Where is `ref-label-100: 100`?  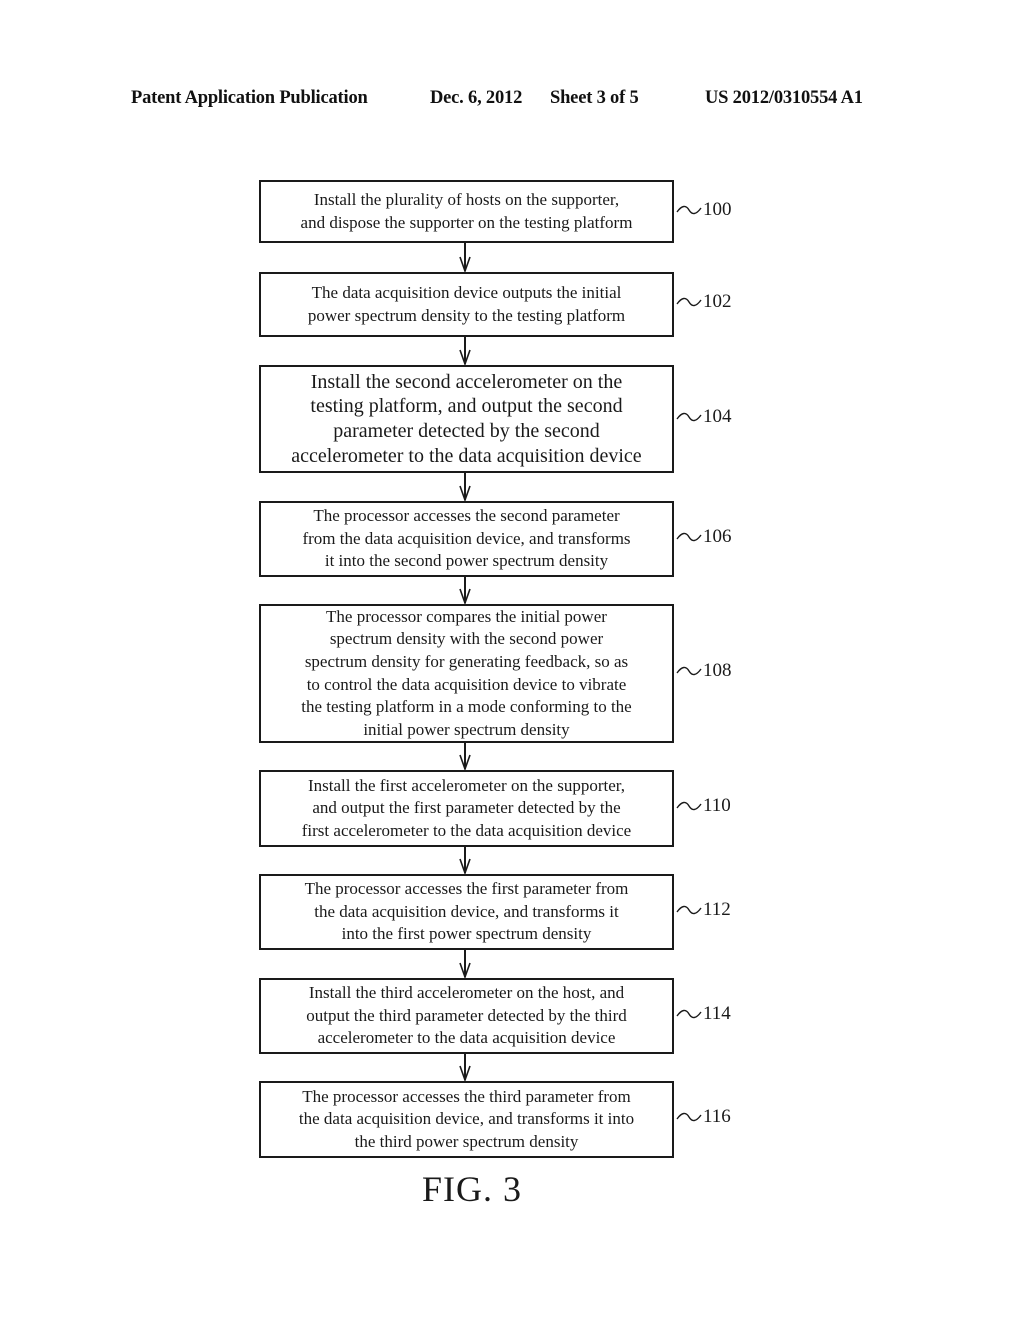 ref-label-100: 100 is located at coordinates (704, 210).